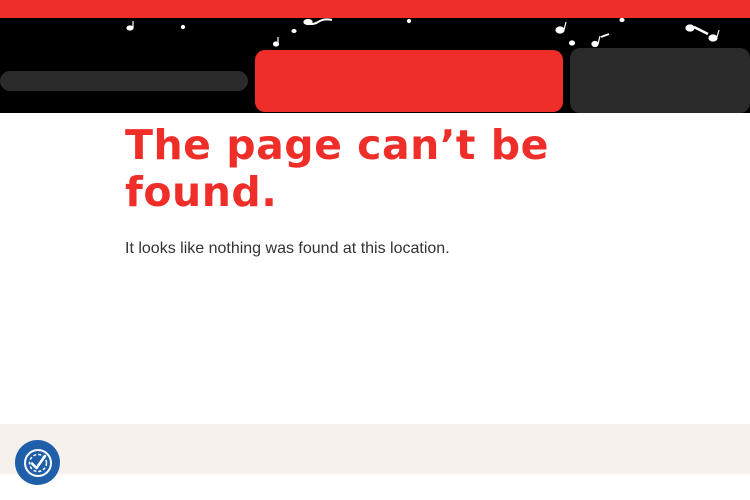 The height and width of the screenshot is (500, 750). What do you see at coordinates (375, 449) in the screenshot?
I see `footer-band` at bounding box center [375, 449].